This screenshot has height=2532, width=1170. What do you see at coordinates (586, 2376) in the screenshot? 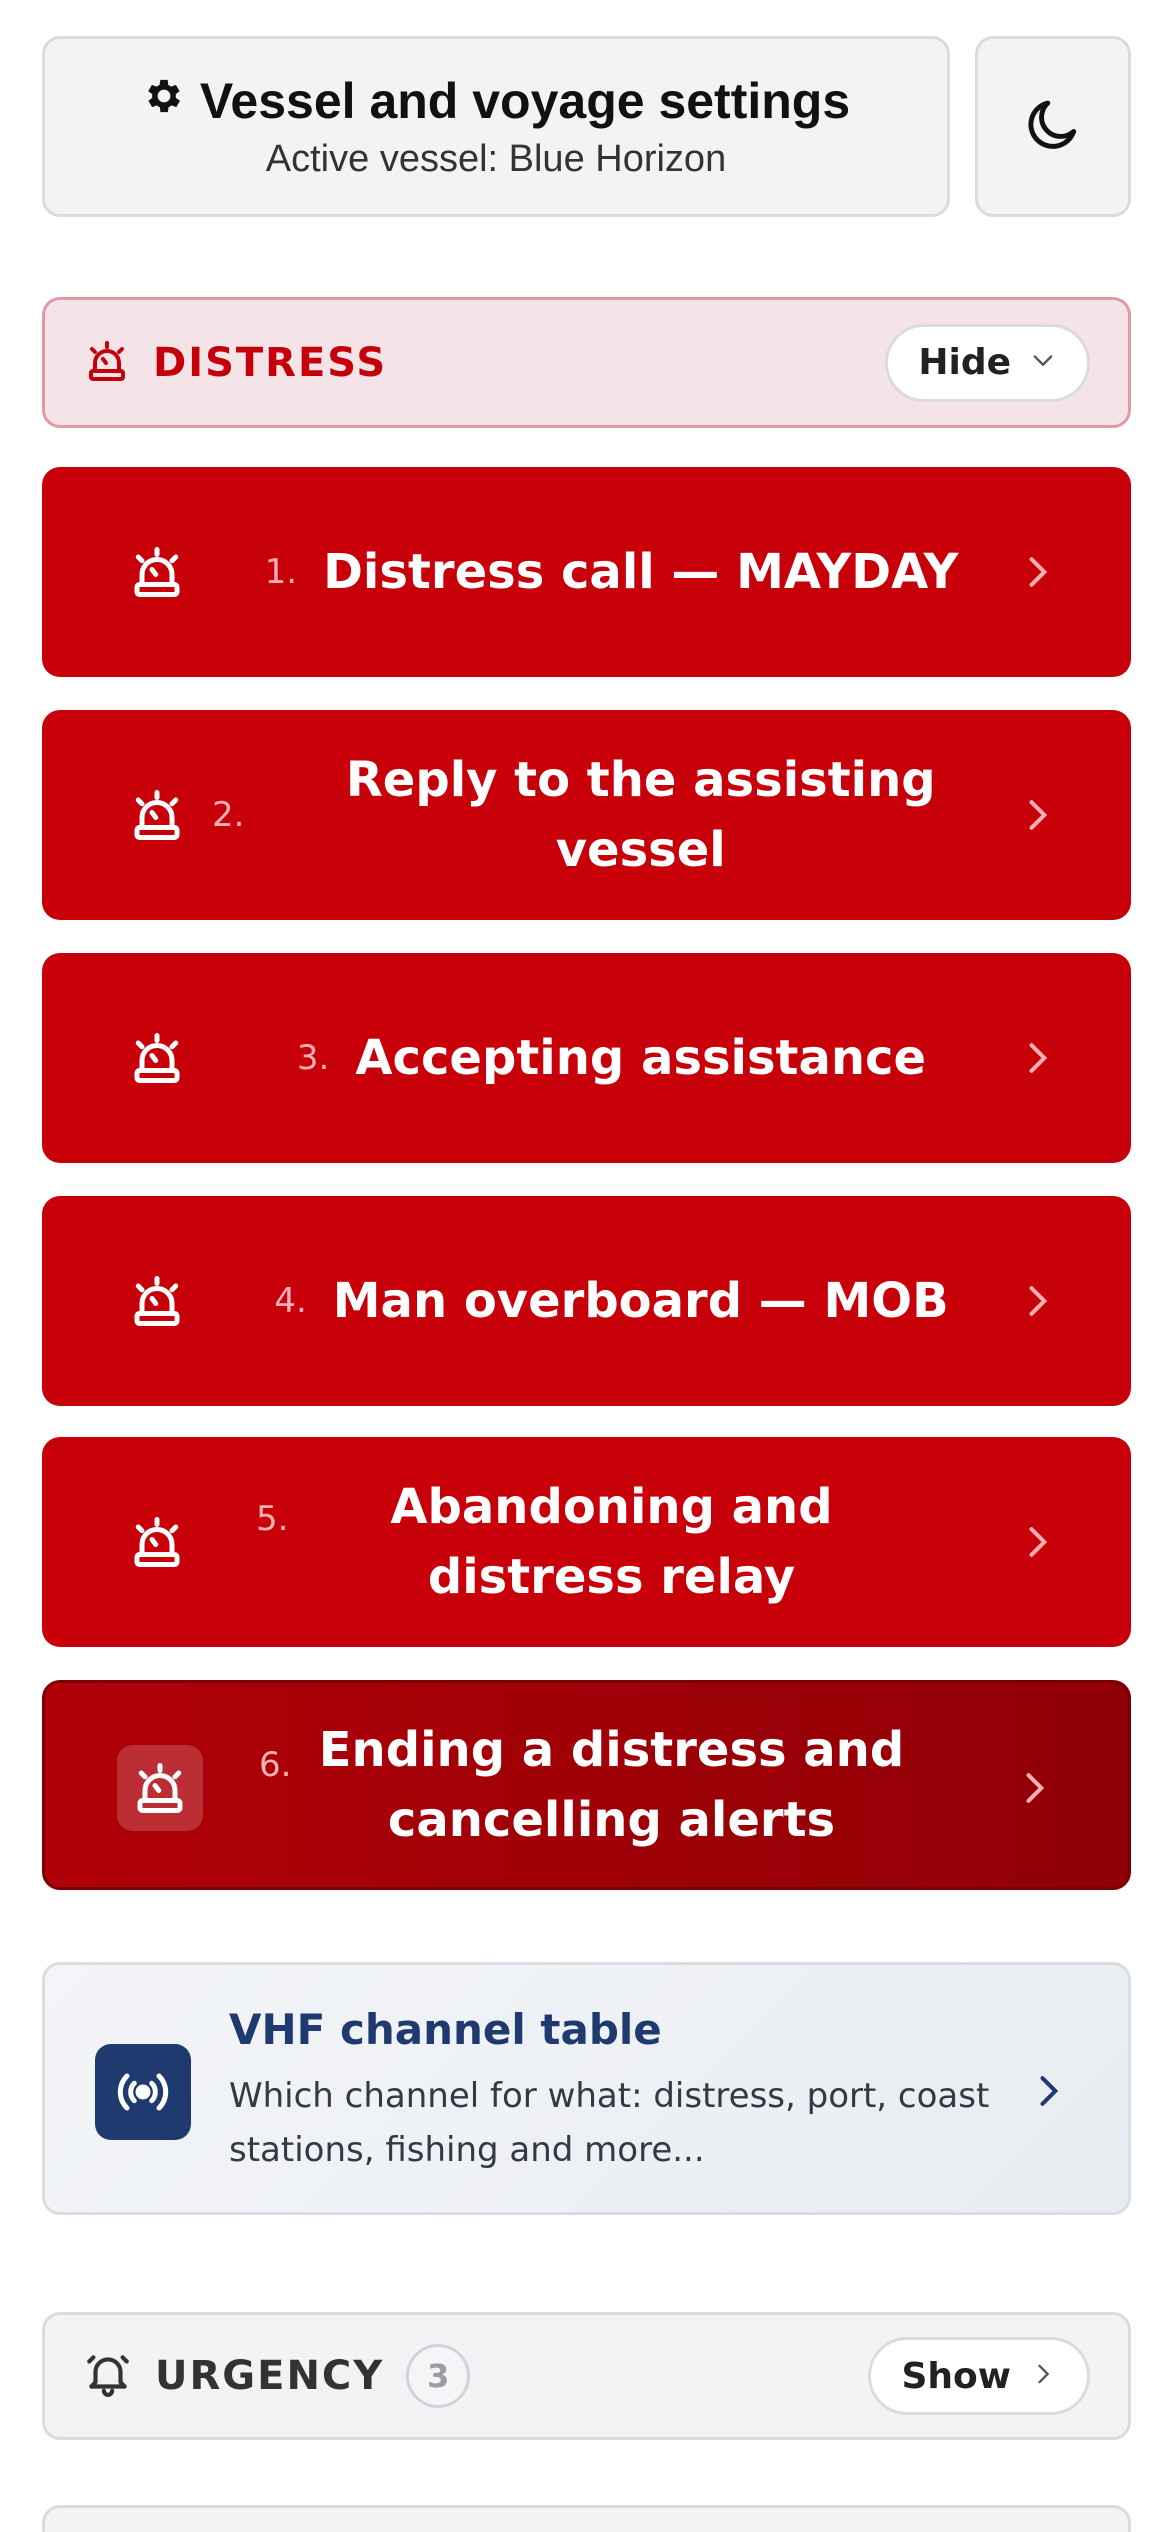
I see `urgency-section-header: URGENCY 3 Show` at bounding box center [586, 2376].